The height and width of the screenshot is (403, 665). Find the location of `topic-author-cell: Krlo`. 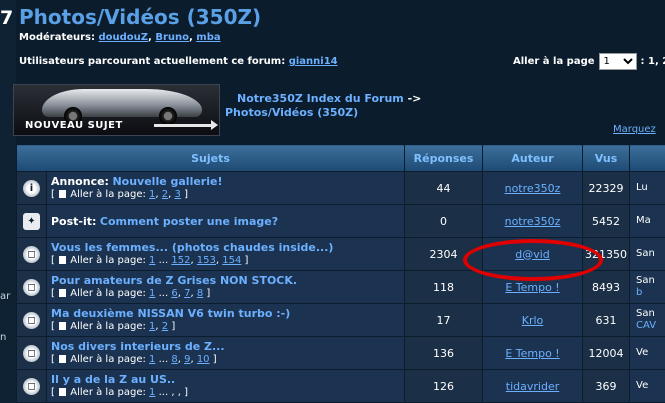

topic-author-cell: Krlo is located at coordinates (533, 320).